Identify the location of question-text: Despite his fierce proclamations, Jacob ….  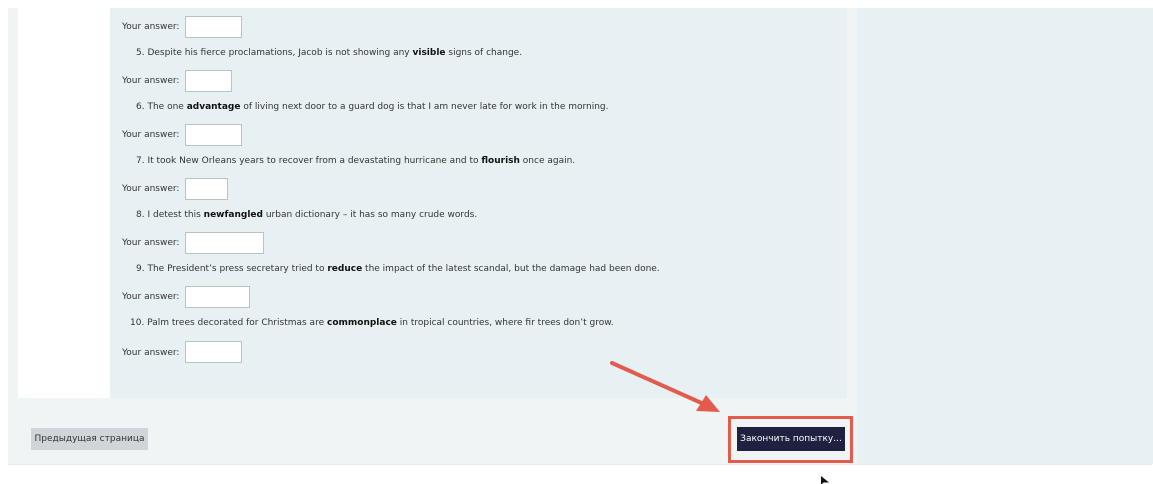
(280, 53).